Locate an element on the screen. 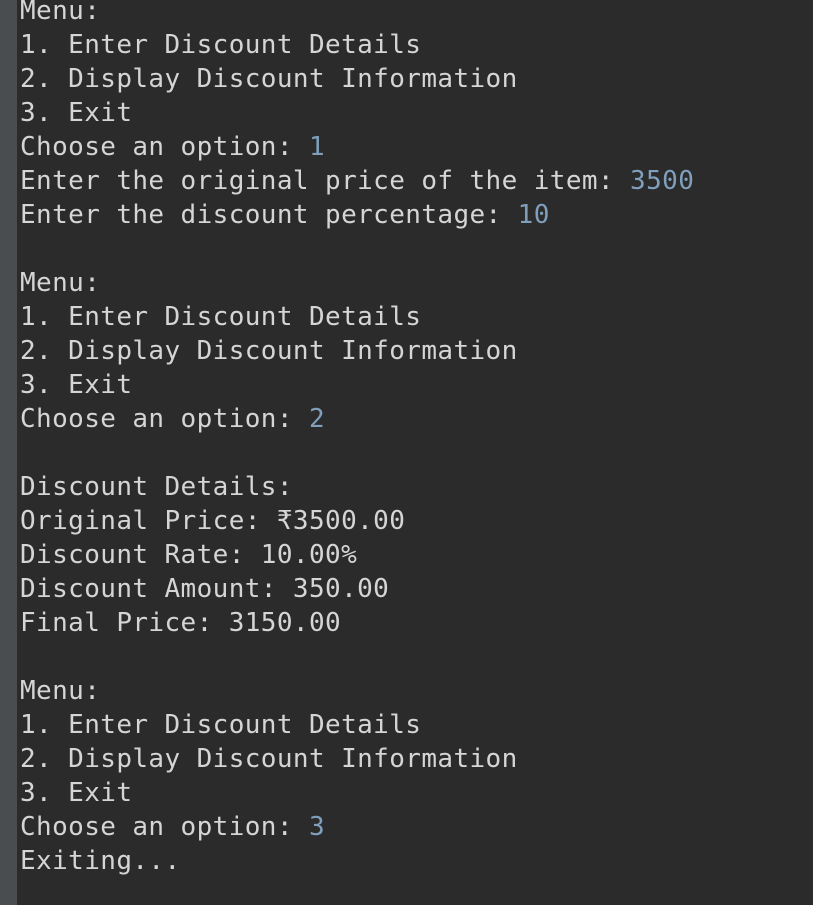  console-line-text: Original Price: ₹3500.00 is located at coordinates (213, 521).